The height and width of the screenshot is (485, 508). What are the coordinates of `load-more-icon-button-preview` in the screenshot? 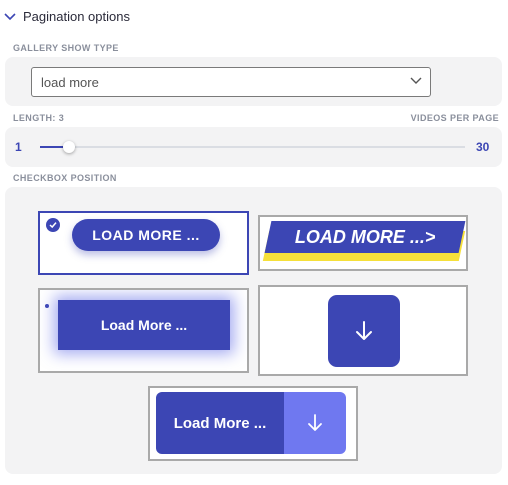 It's located at (364, 331).